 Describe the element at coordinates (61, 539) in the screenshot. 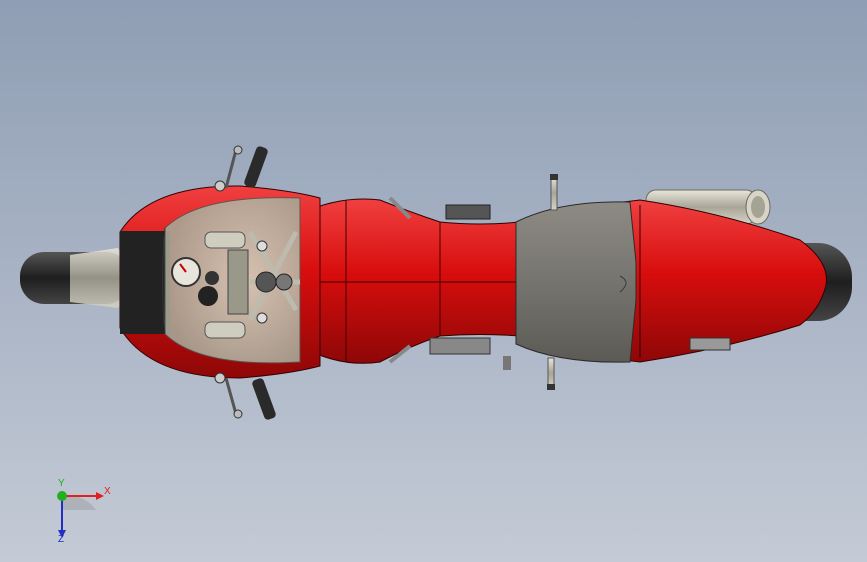

I see `z-axis-label: Z` at that location.